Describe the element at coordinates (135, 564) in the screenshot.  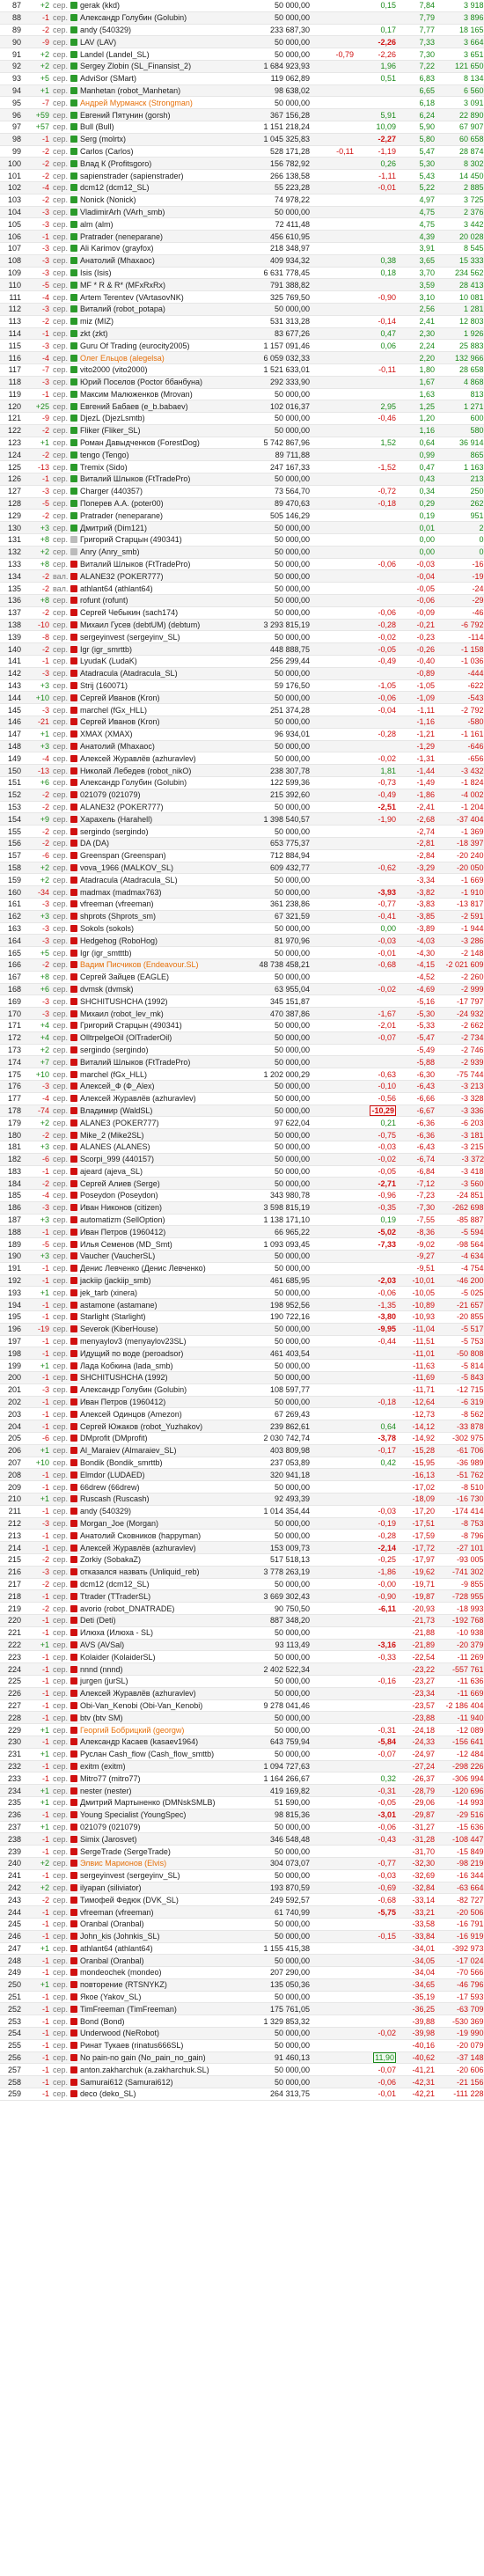
I see `participant-name: Виталий Шлыков (FtTradePro)` at that location.